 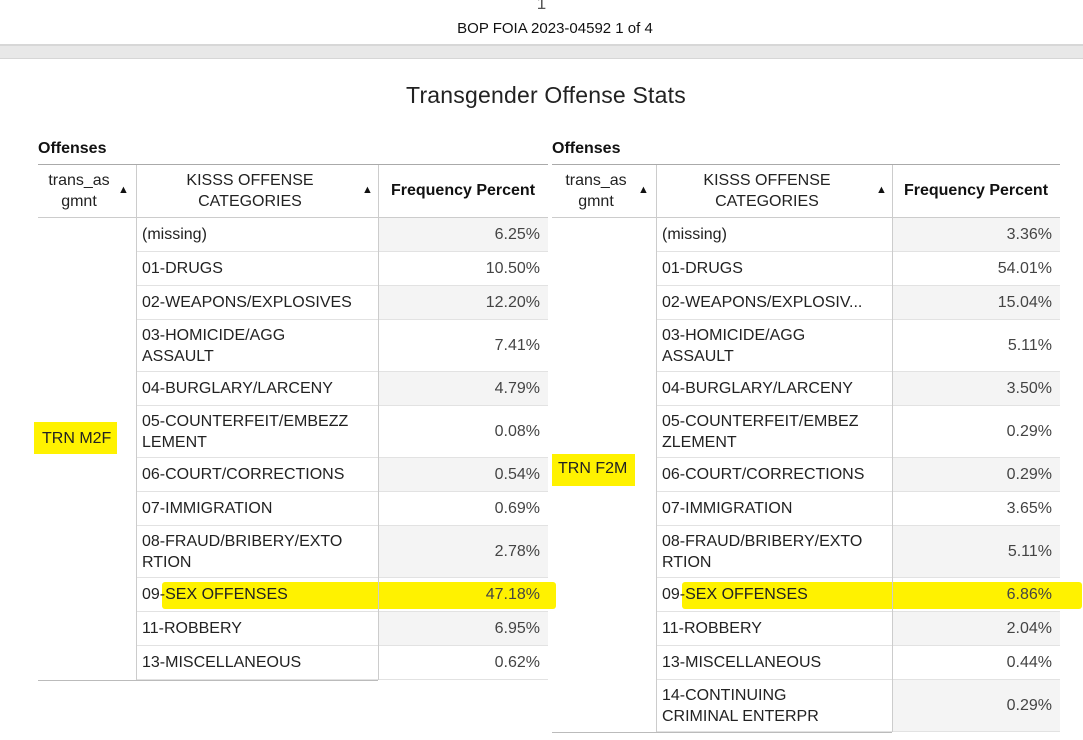 I want to click on table-row: 06-COURT/CORRECTIONS 0.54%, so click(x=342, y=475).